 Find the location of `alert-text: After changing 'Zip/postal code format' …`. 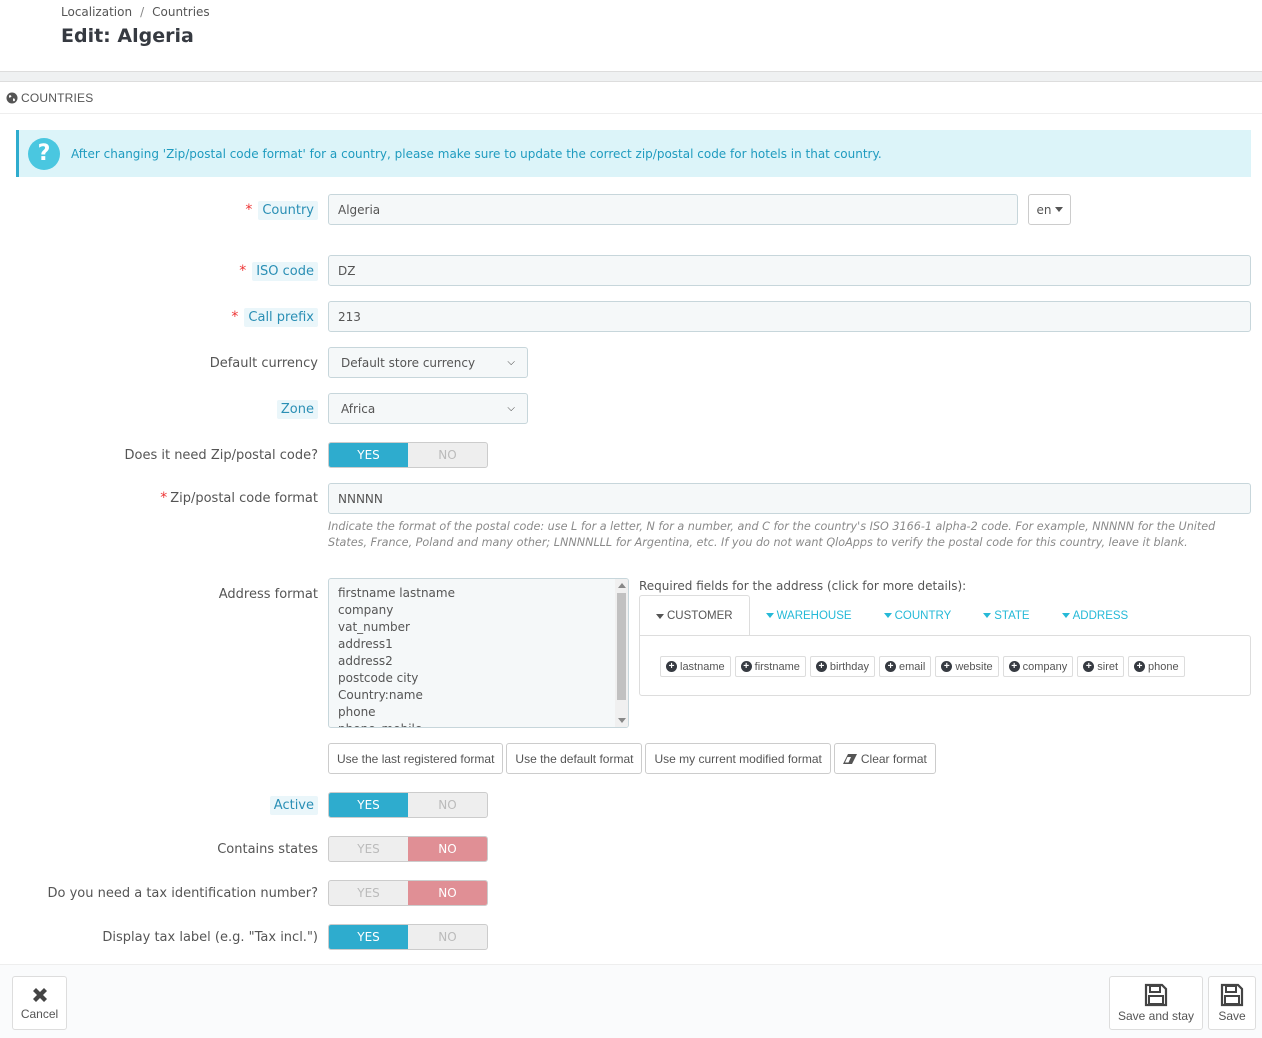

alert-text: After changing 'Zip/postal code format' … is located at coordinates (476, 153).